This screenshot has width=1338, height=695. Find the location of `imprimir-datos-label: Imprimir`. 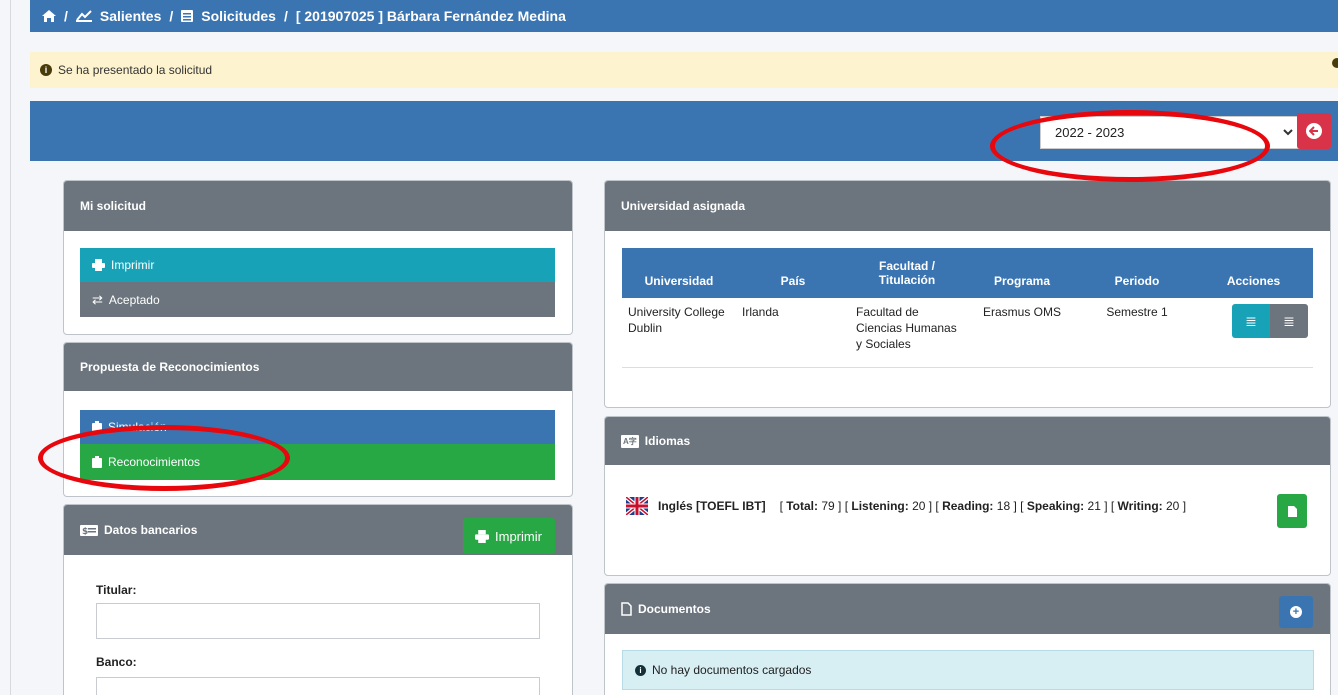

imprimir-datos-label: Imprimir is located at coordinates (518, 536).